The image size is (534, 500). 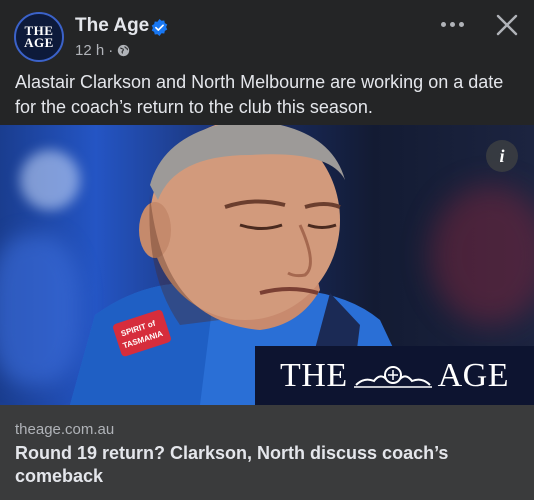 I want to click on page-avatar: THE AGE, so click(x=39, y=37).